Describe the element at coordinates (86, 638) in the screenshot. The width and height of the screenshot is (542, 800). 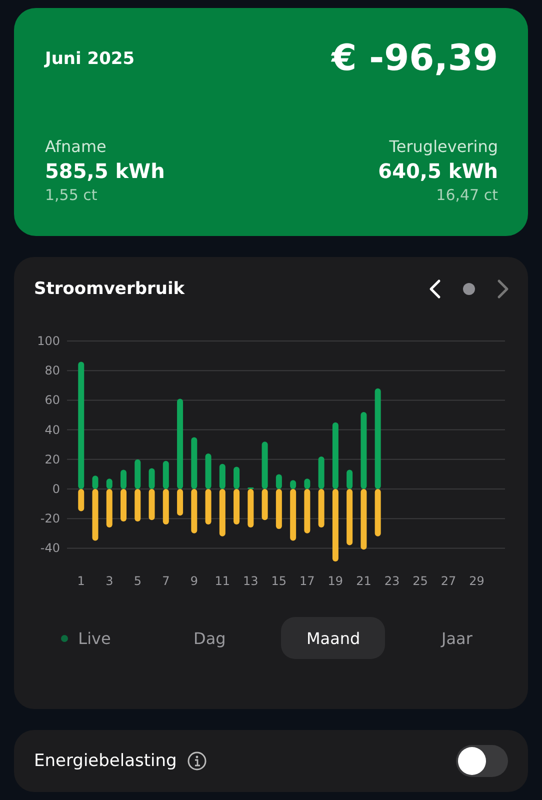
I see `range-tab: Live` at that location.